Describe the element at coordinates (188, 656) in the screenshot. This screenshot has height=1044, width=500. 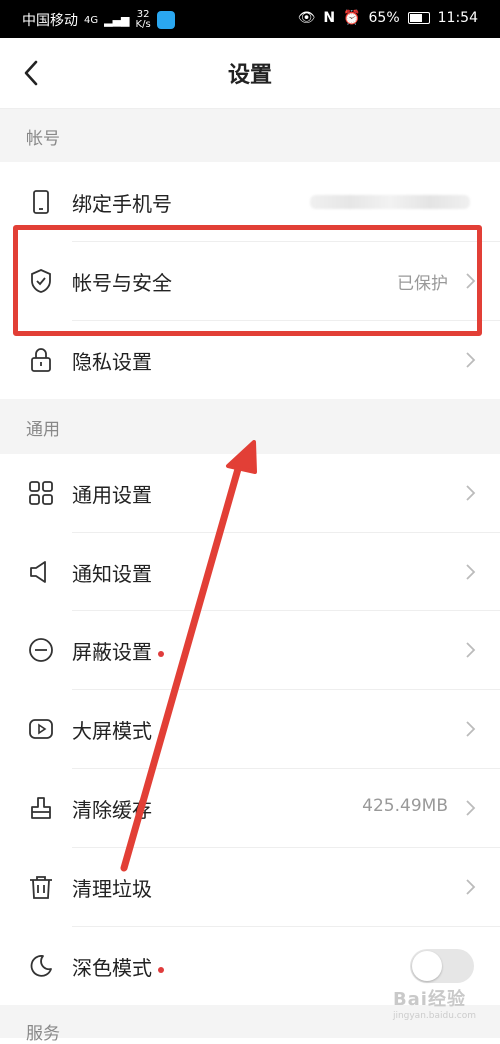
I see `annotation-arrow` at that location.